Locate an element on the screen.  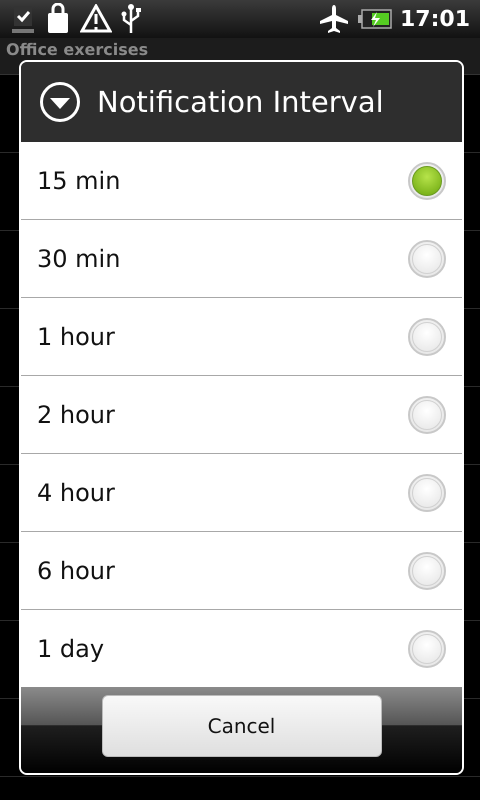
option-label: 2 hour is located at coordinates (76, 414).